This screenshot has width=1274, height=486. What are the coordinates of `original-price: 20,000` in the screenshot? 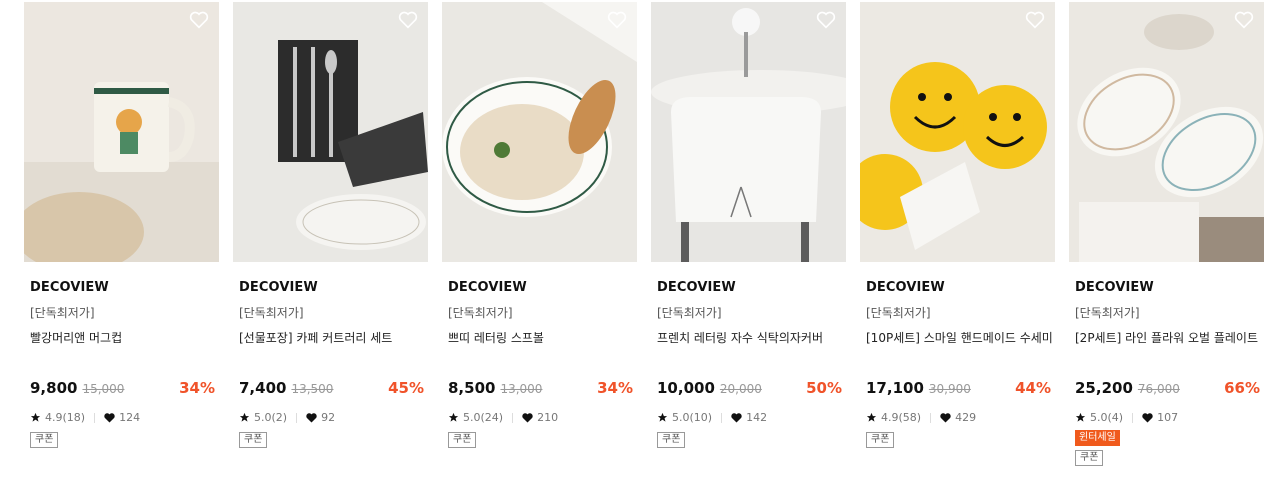 It's located at (740, 389).